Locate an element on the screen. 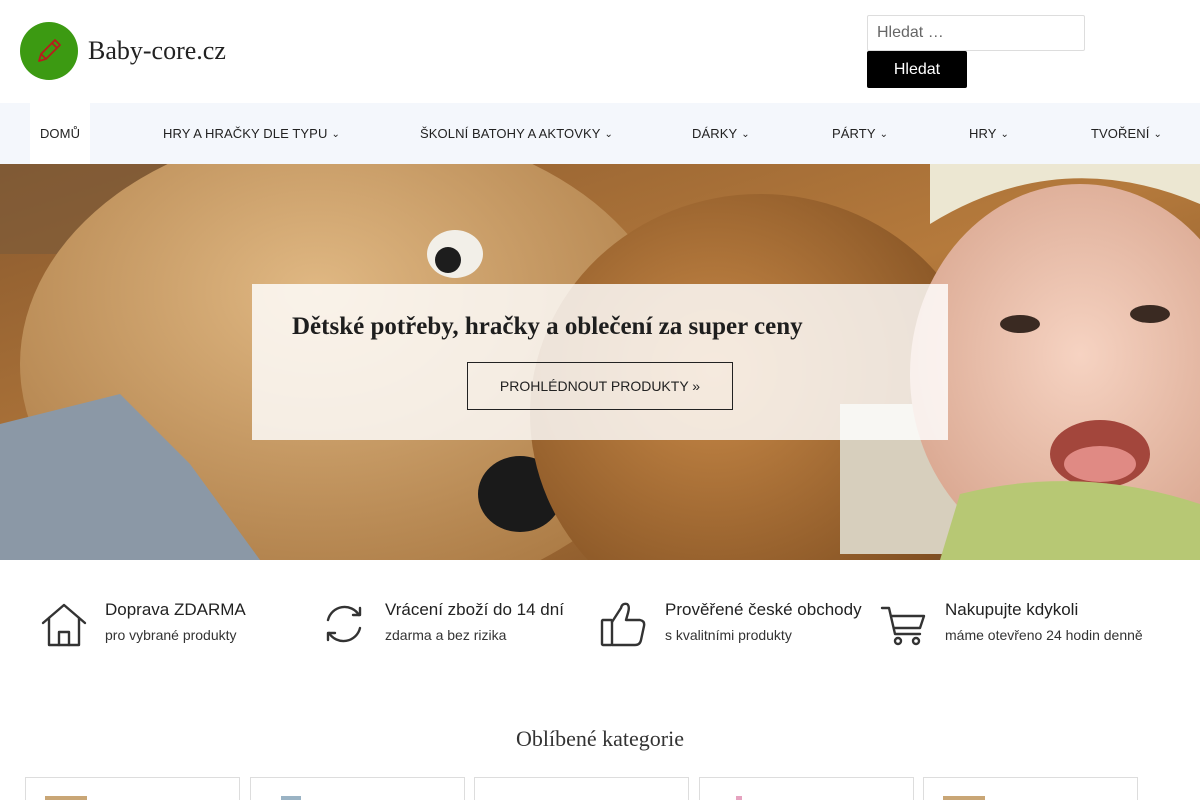 Image resolution: width=1200 pixels, height=800 pixels. feature-subtitle: pro vybrané produkty is located at coordinates (171, 635).